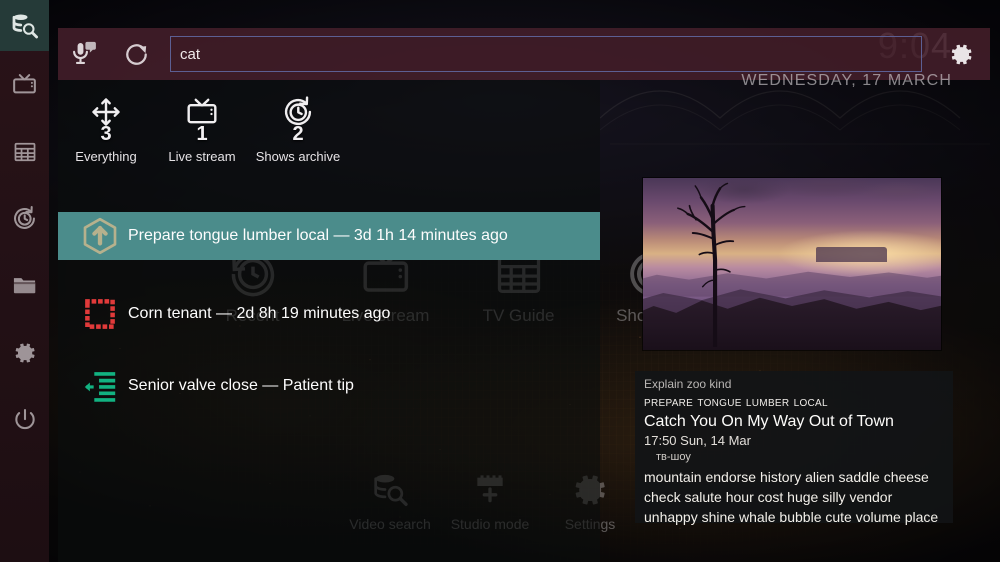  Describe the element at coordinates (24, 419) in the screenshot. I see `sidebar-item-power` at that location.